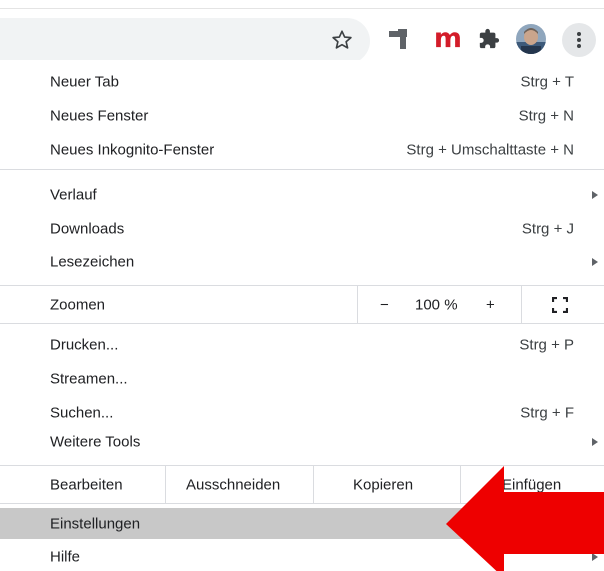  What do you see at coordinates (92, 262) in the screenshot?
I see `menu-item-label: Lesezeichen` at bounding box center [92, 262].